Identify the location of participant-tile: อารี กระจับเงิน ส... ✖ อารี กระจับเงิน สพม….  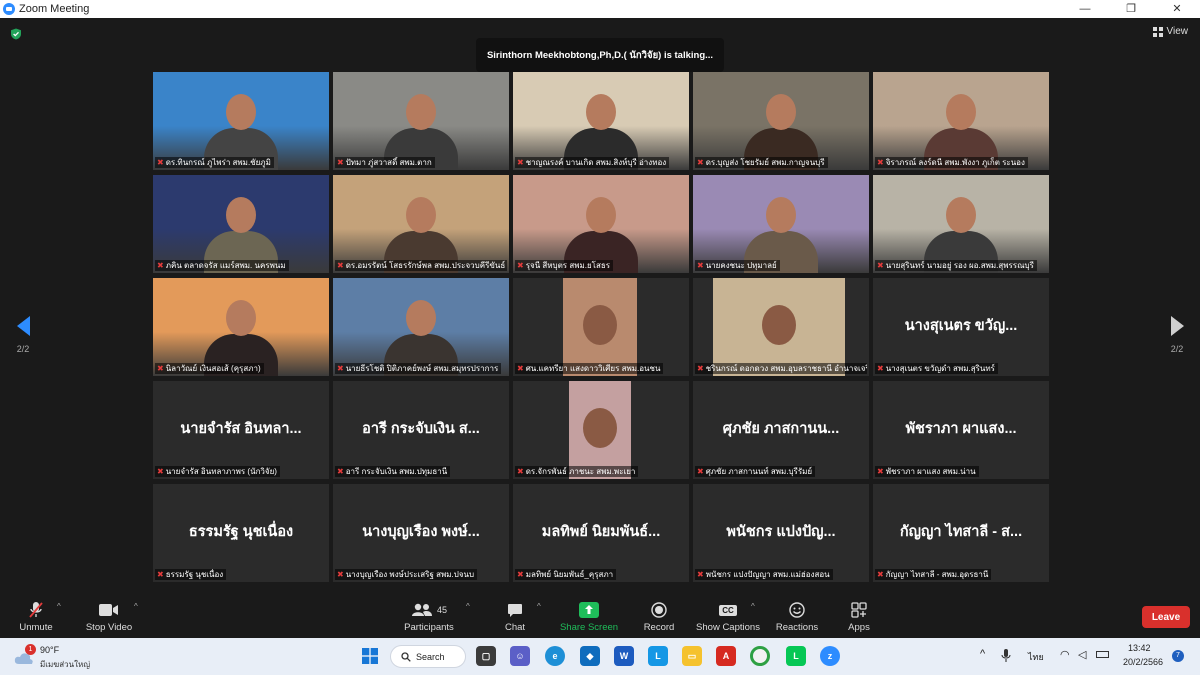
(421, 430).